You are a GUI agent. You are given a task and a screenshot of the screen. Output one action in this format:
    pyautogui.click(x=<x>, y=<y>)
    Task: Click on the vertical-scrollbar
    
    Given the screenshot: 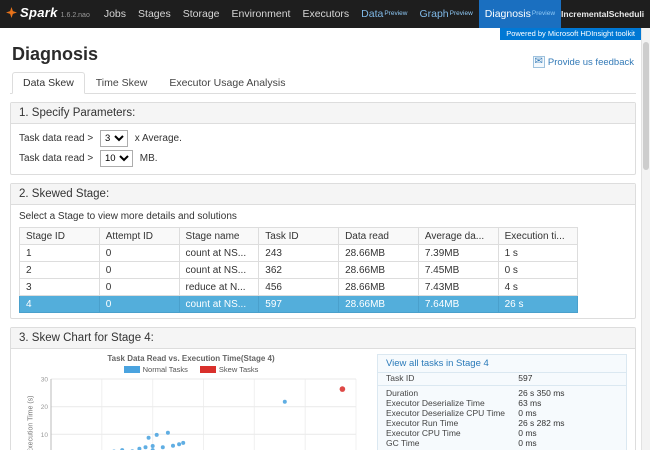 What is the action you would take?
    pyautogui.click(x=645, y=239)
    